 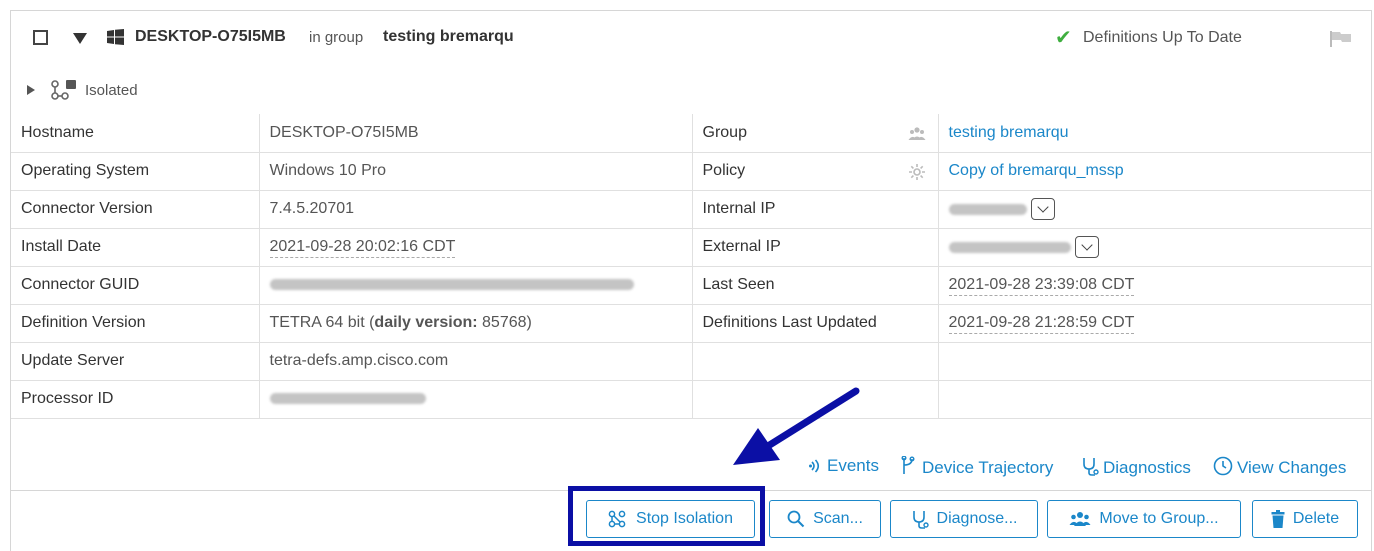 What do you see at coordinates (916, 171) in the screenshot?
I see `gear-icon` at bounding box center [916, 171].